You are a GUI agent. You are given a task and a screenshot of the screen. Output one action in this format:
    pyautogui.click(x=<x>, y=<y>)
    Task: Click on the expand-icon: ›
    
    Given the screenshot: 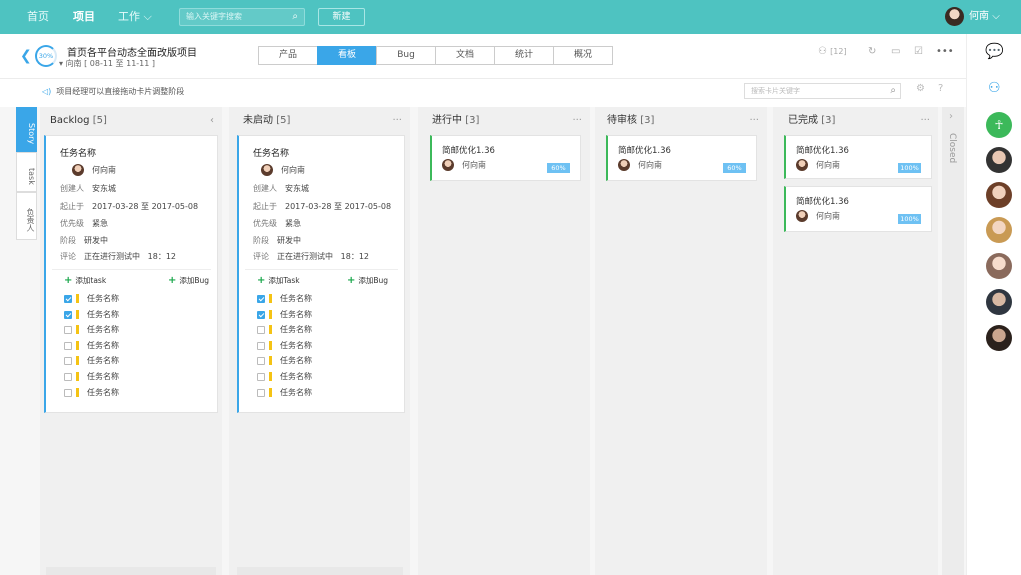 What is the action you would take?
    pyautogui.click(x=951, y=116)
    